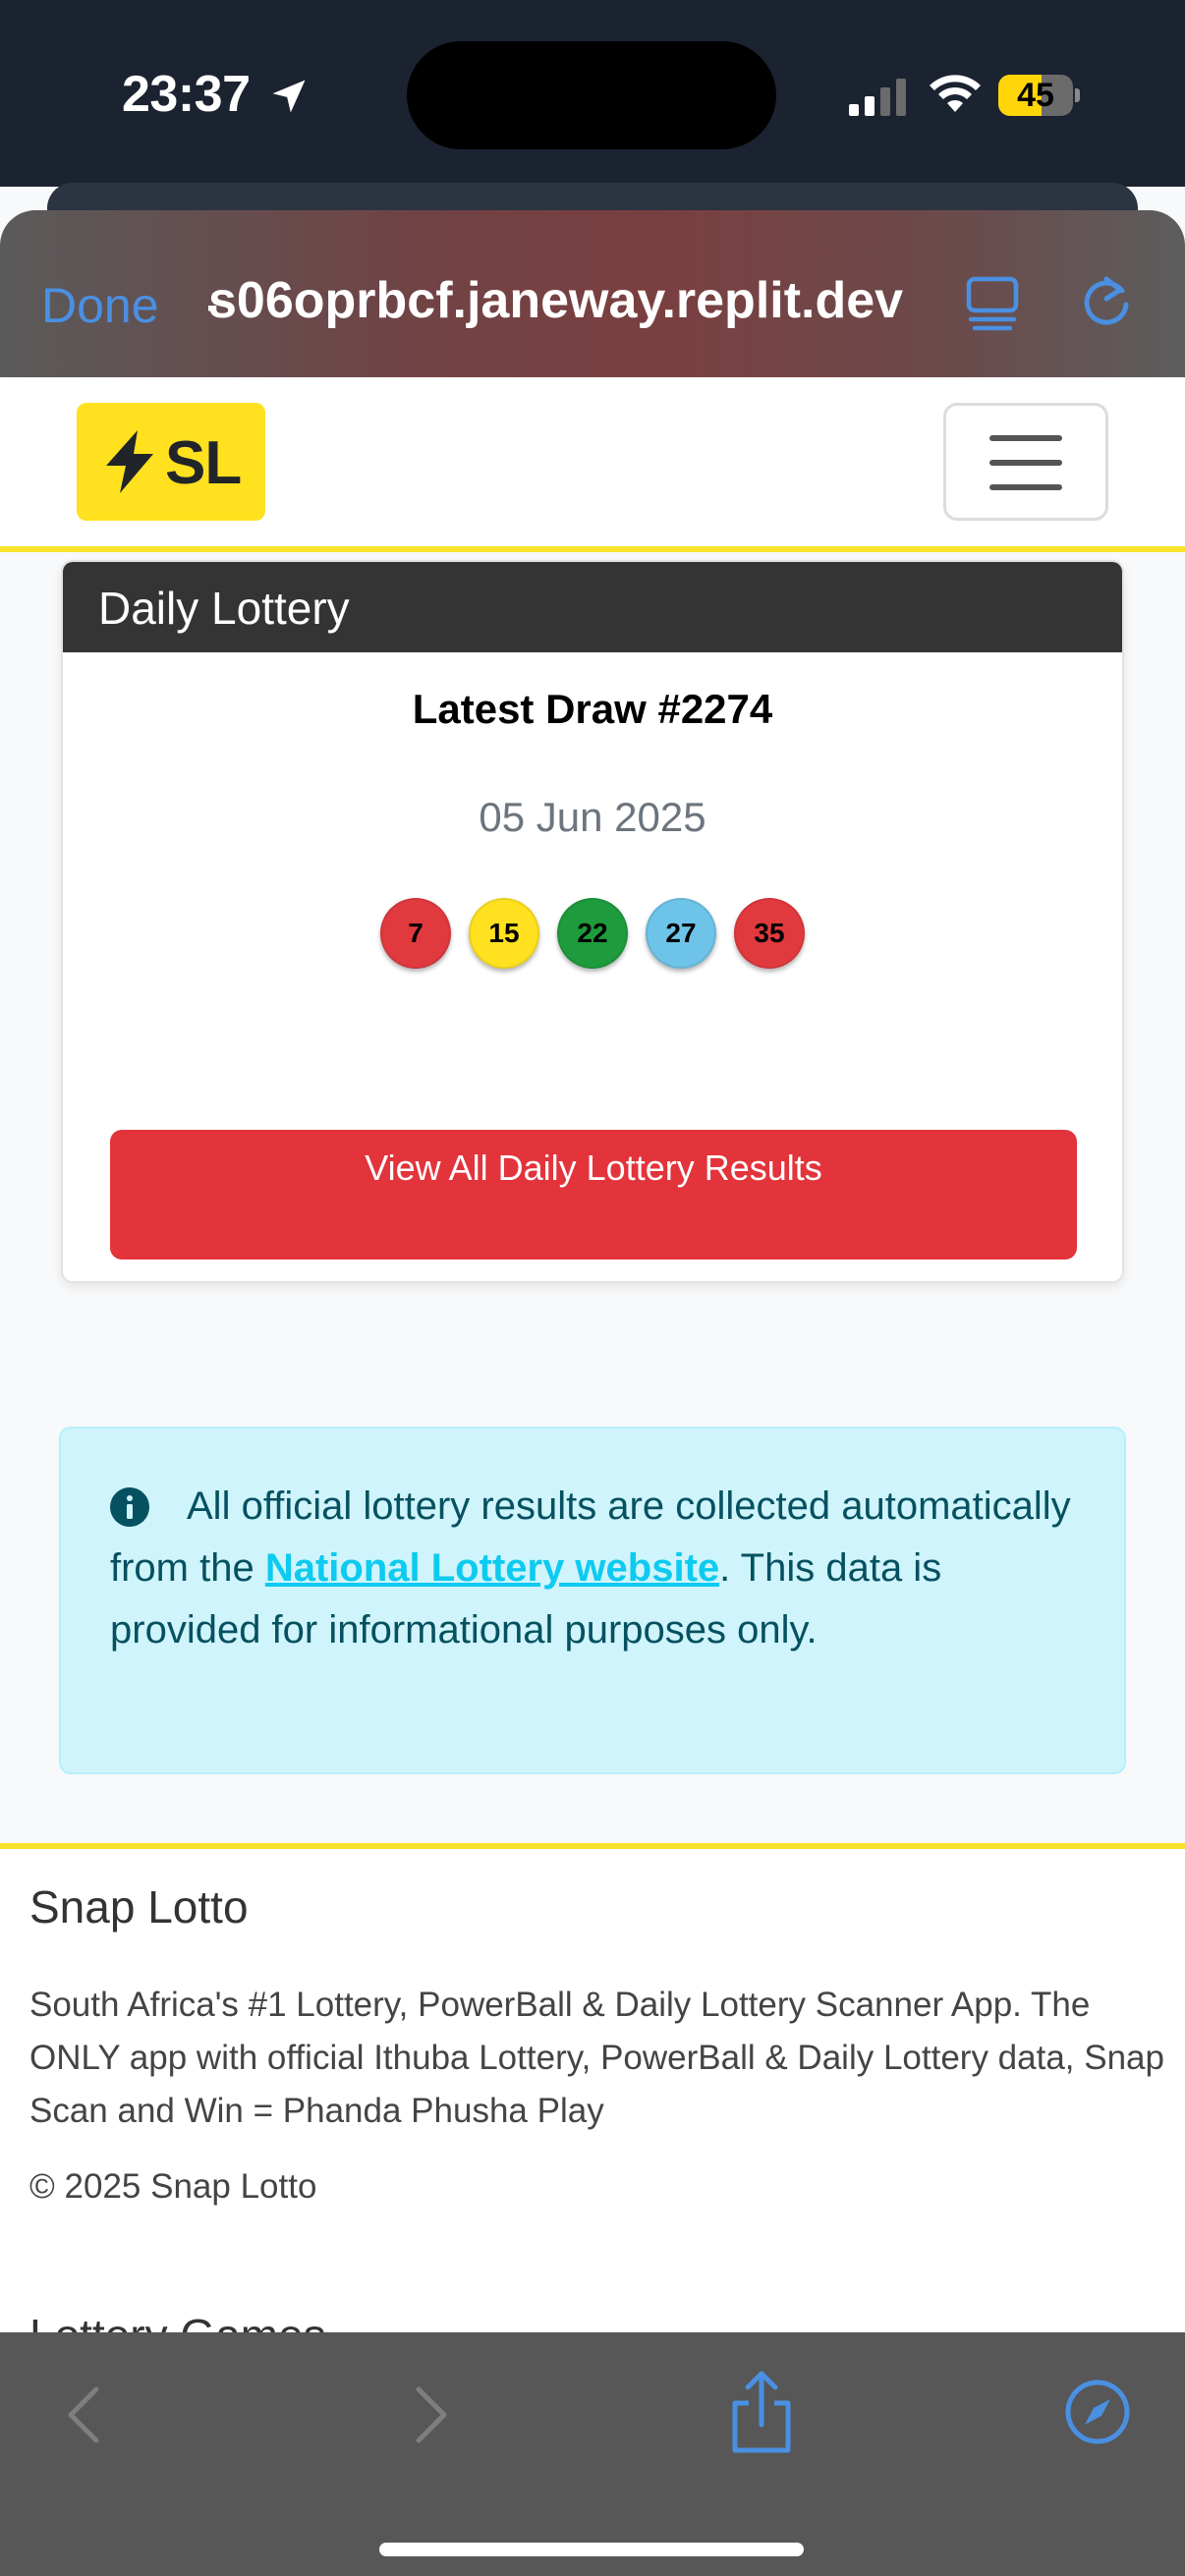 This screenshot has width=1185, height=2576. What do you see at coordinates (416, 933) in the screenshot?
I see `lottery-ball: 7` at bounding box center [416, 933].